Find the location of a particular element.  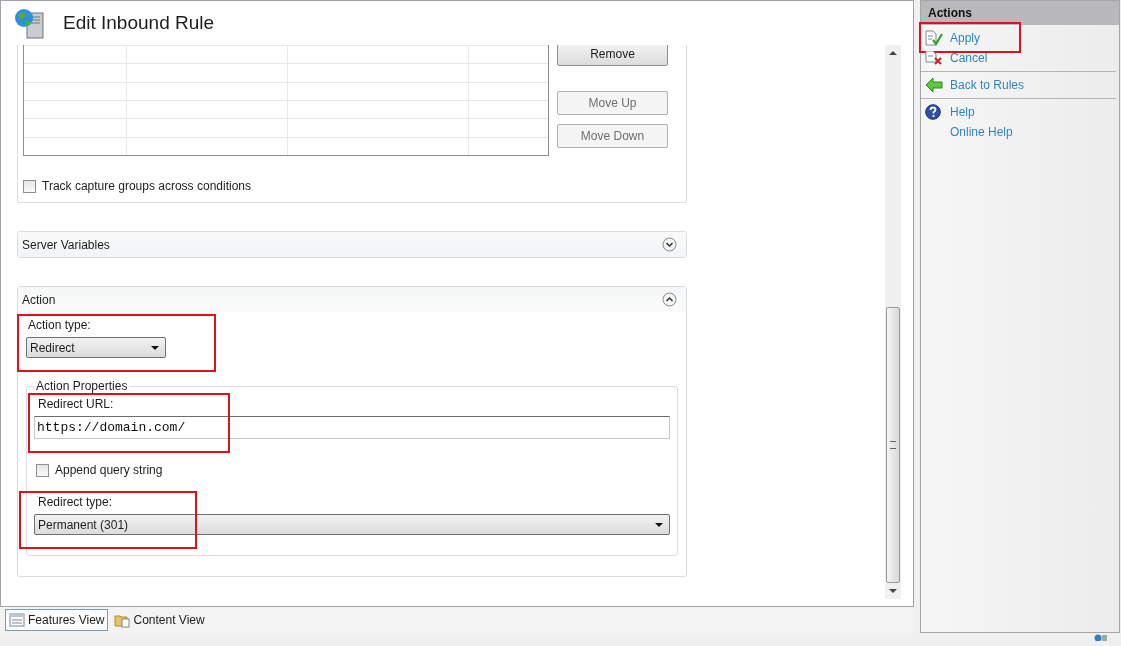

action-link: Back to Rules is located at coordinates (987, 85).